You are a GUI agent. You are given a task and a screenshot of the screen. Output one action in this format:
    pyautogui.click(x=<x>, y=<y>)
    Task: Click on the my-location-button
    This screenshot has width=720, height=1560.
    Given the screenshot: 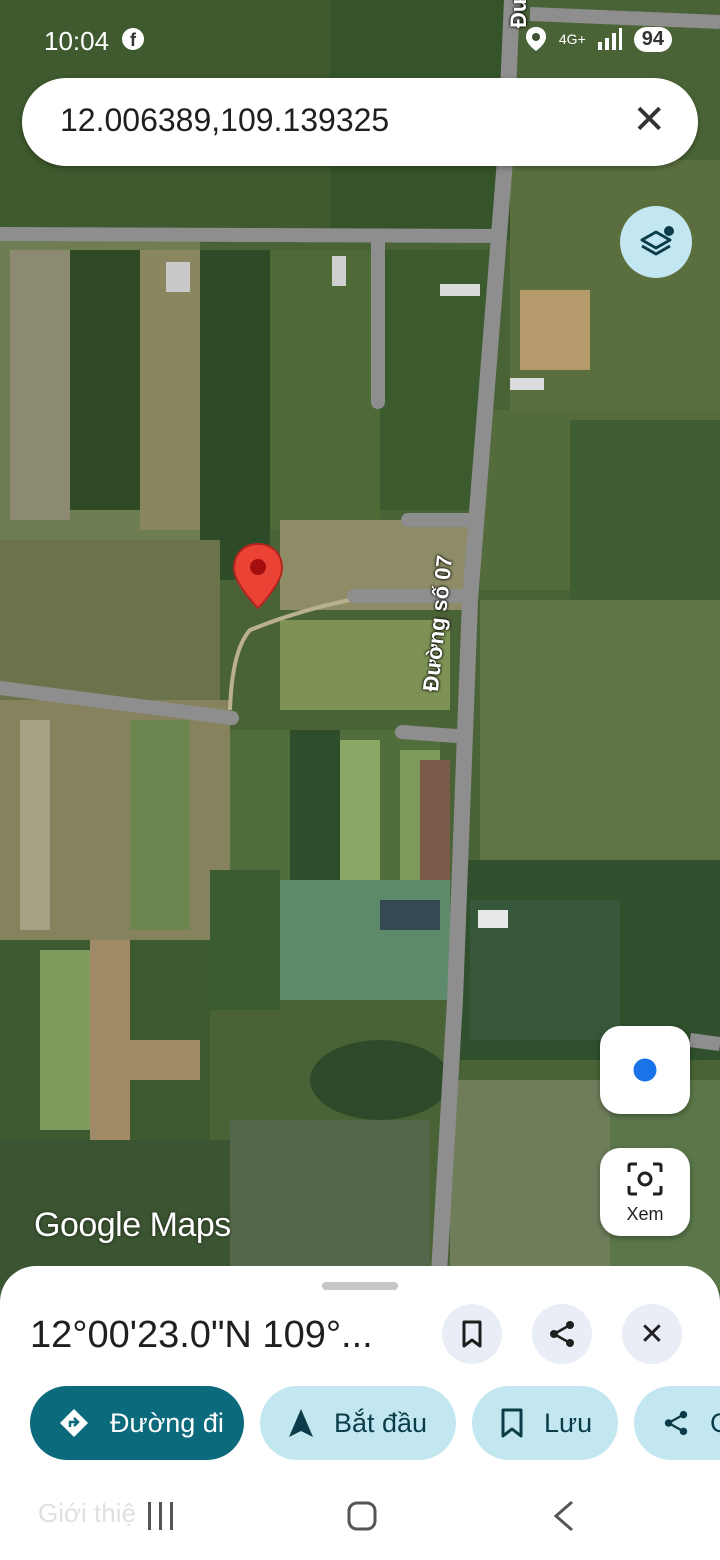 What is the action you would take?
    pyautogui.click(x=645, y=1070)
    